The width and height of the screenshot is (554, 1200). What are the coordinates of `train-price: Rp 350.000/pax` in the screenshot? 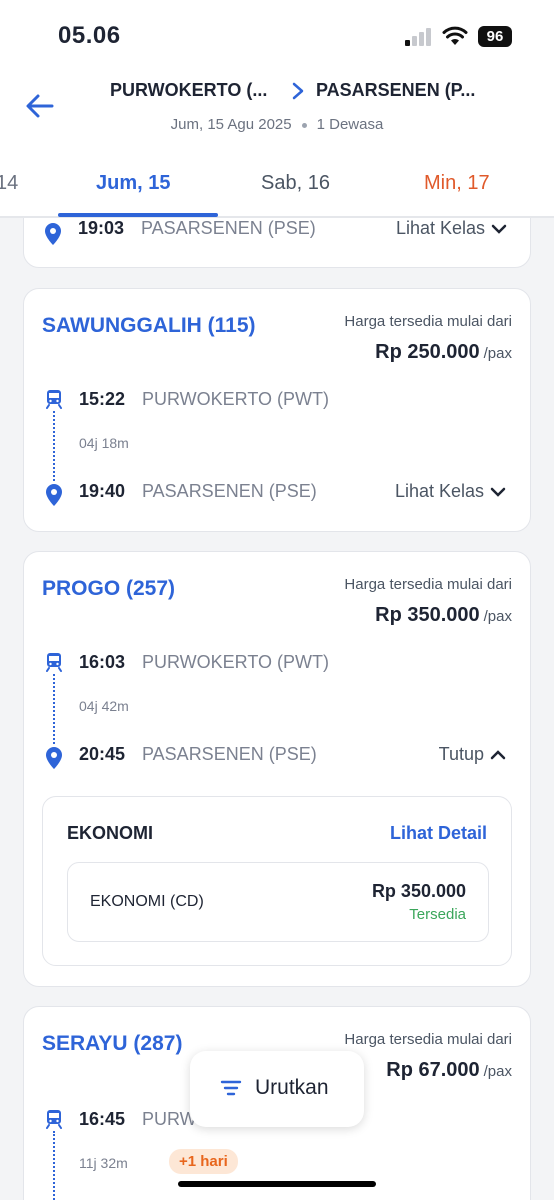 It's located at (443, 615).